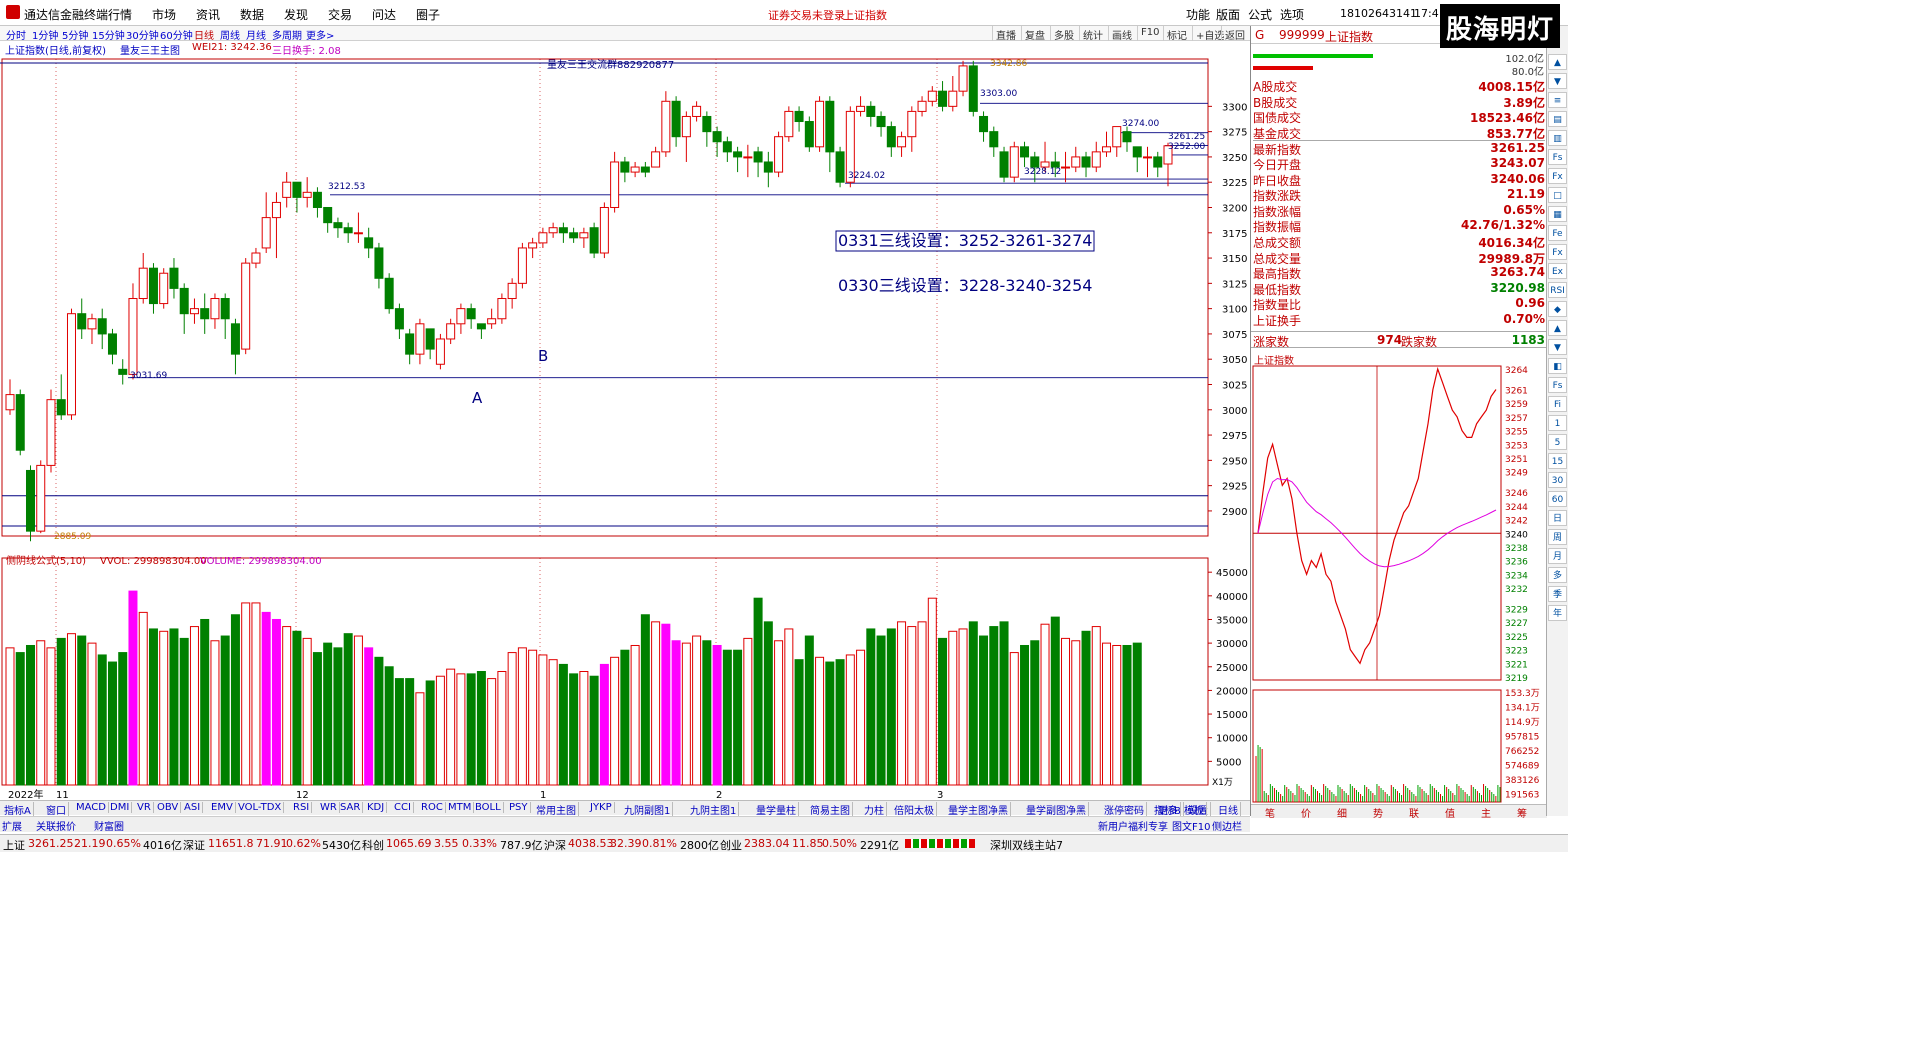 The width and height of the screenshot is (1926, 1046). Describe the element at coordinates (1005, 34) in the screenshot. I see `chart-tool-0: 直播` at that location.